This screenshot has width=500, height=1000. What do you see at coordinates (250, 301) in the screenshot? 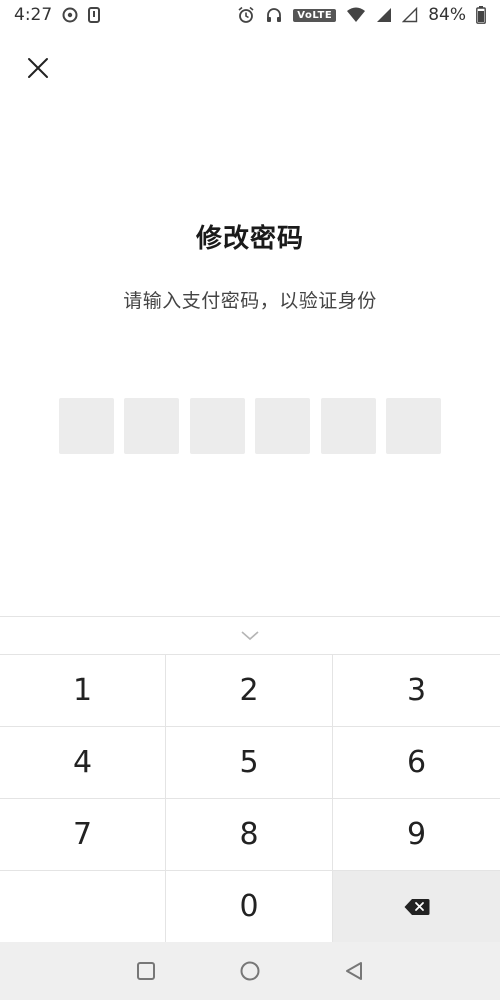
I see `page-subtitle: 请输入支付密码，以验证身份` at bounding box center [250, 301].